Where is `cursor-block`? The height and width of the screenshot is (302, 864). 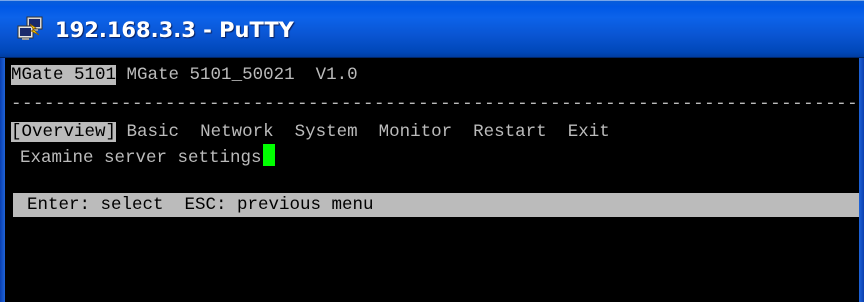 cursor-block is located at coordinates (268, 155).